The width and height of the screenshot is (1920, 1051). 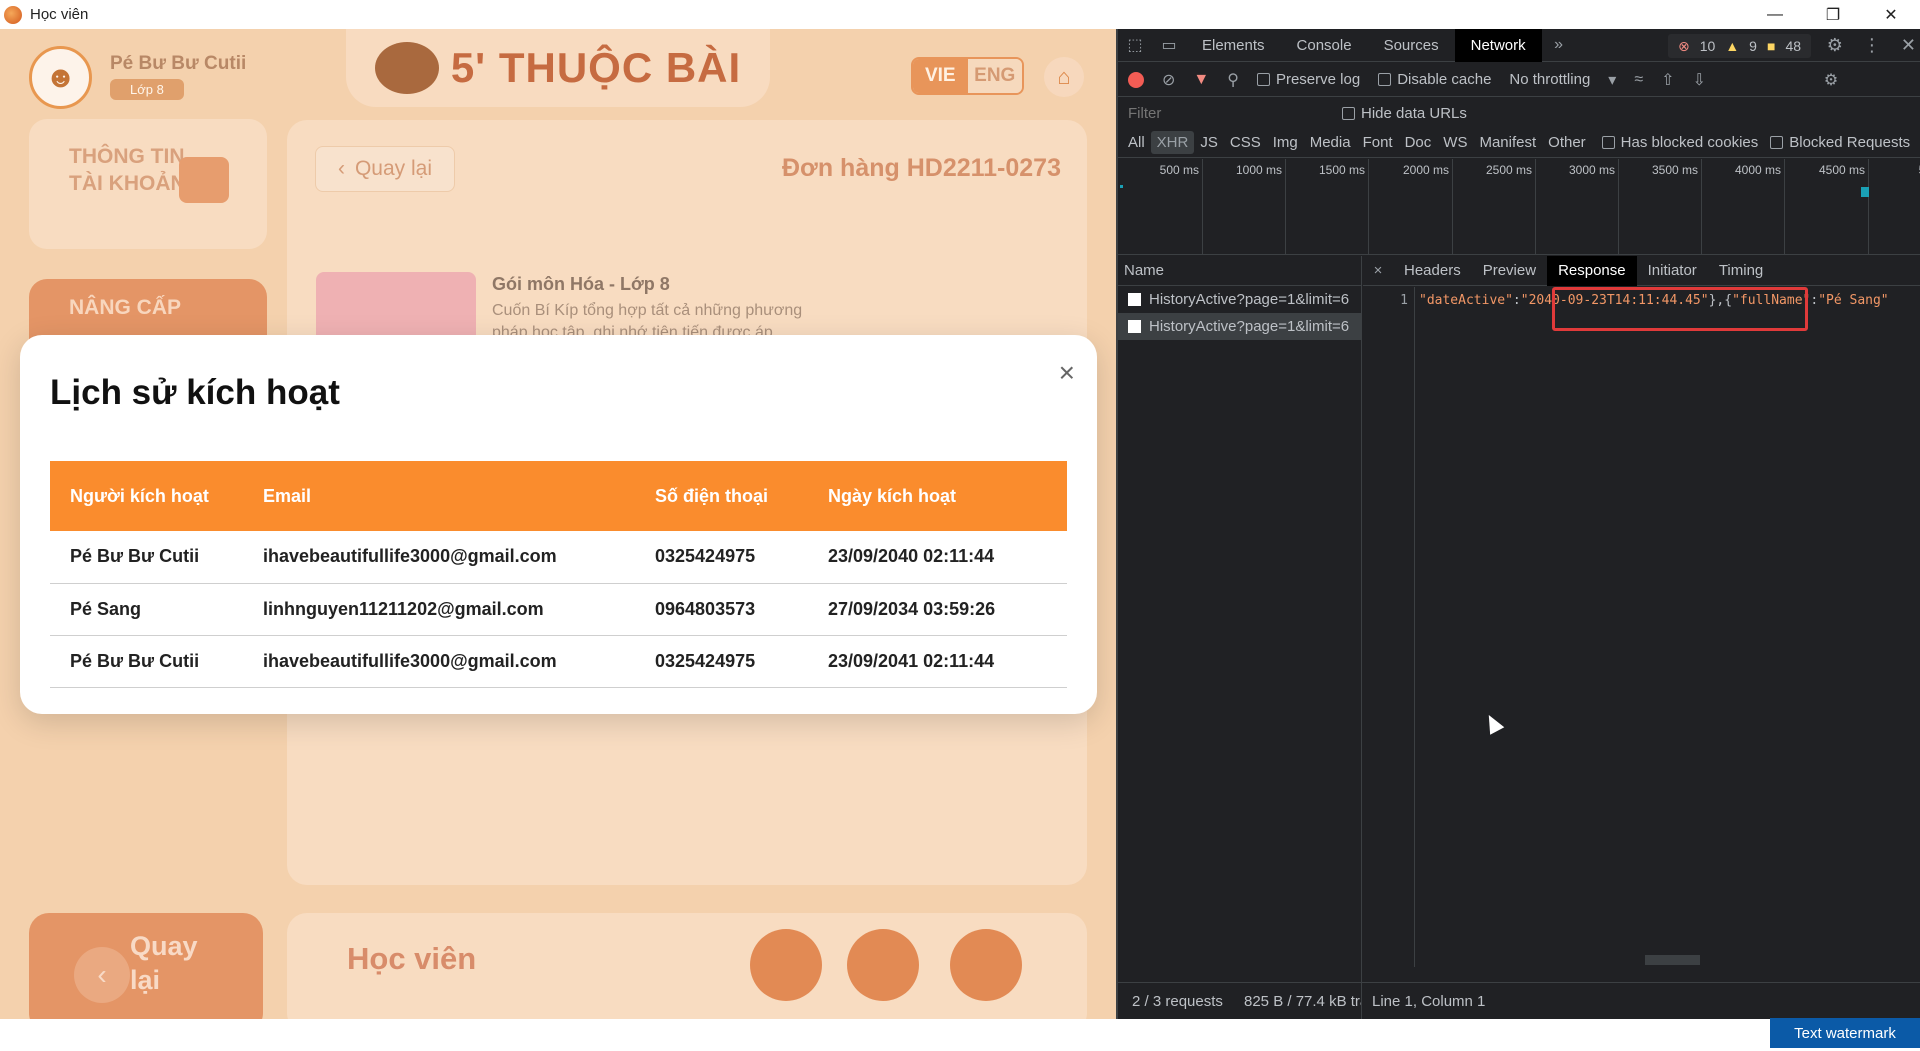 What do you see at coordinates (1239, 271) in the screenshot?
I see `name-column-header: Name` at bounding box center [1239, 271].